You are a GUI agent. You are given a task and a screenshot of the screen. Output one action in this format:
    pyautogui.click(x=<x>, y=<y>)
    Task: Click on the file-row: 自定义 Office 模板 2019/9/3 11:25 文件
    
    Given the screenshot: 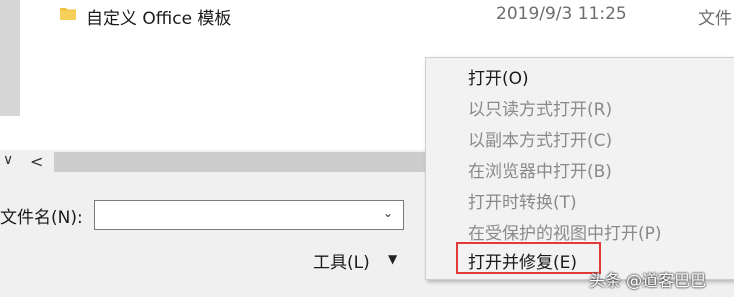 What is the action you would take?
    pyautogui.click(x=378, y=15)
    